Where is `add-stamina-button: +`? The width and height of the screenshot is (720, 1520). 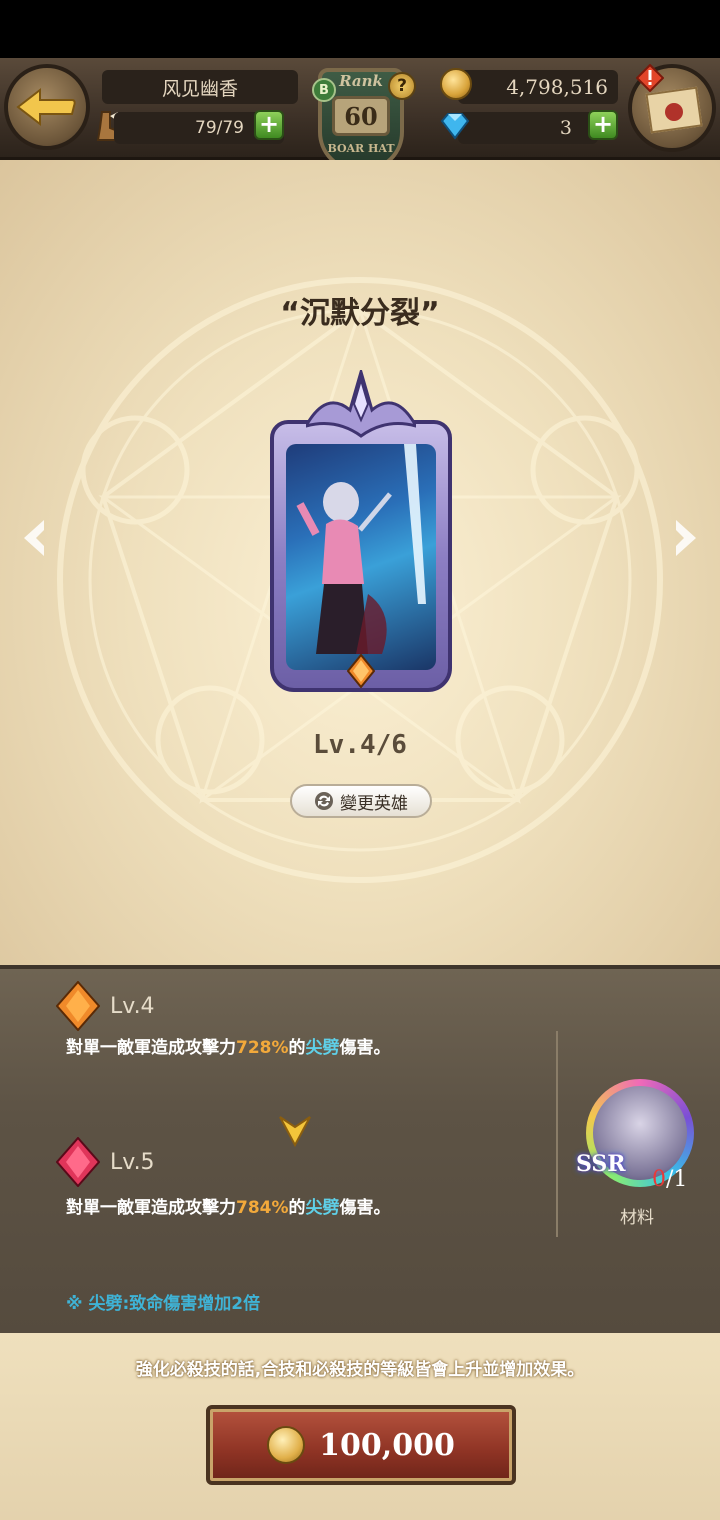 add-stamina-button: + is located at coordinates (269, 125).